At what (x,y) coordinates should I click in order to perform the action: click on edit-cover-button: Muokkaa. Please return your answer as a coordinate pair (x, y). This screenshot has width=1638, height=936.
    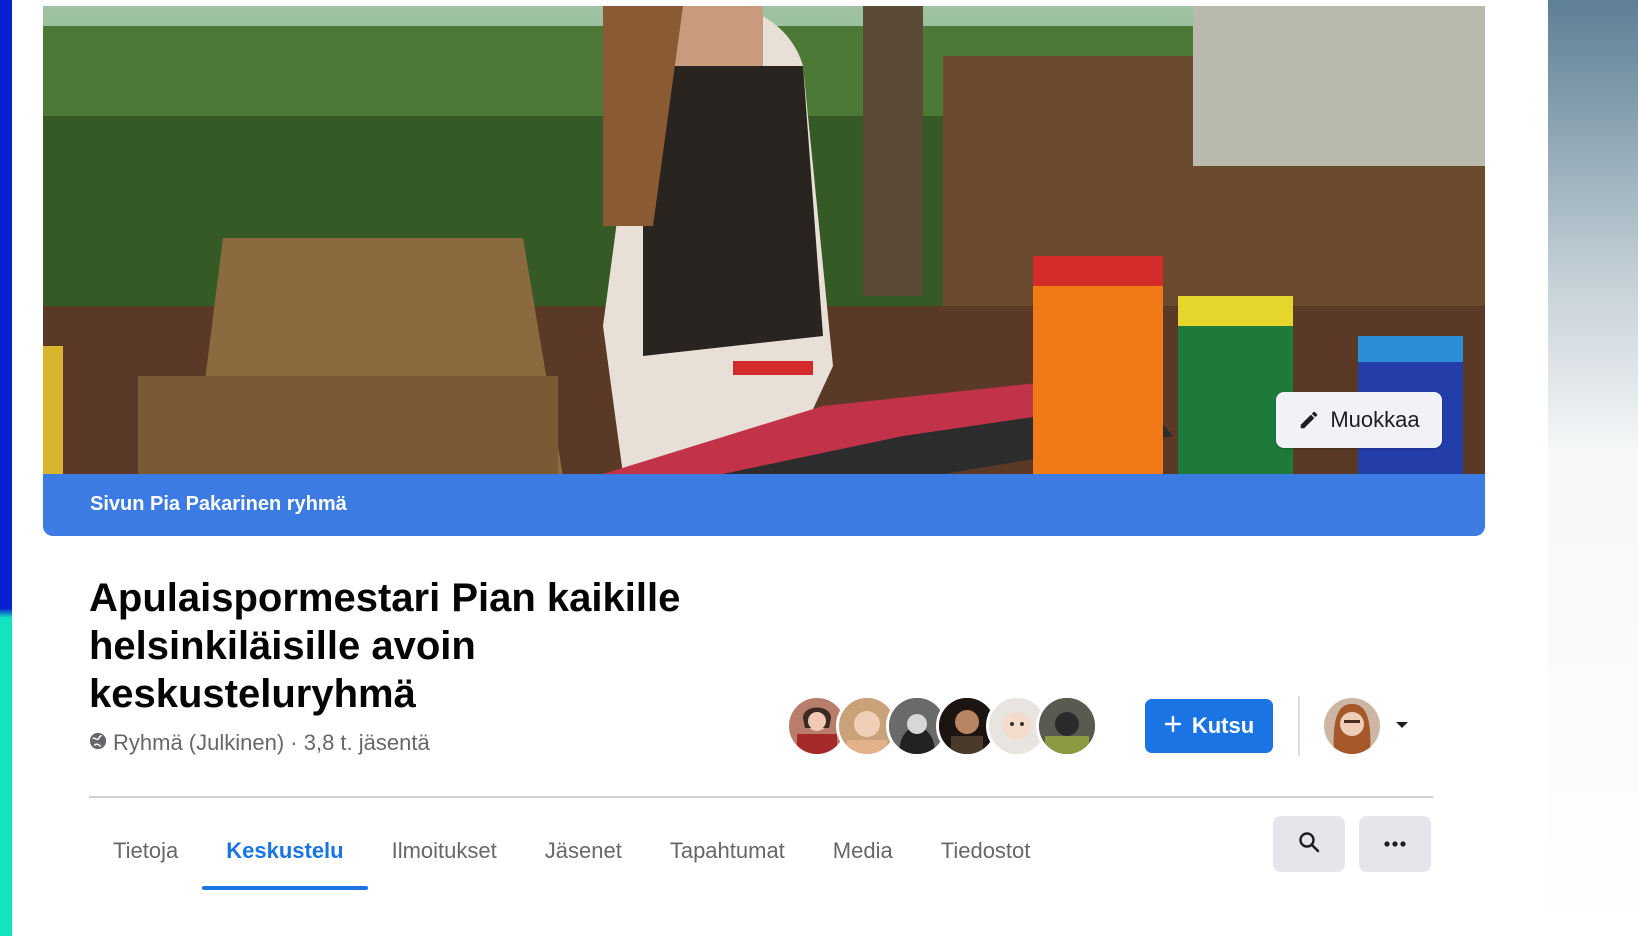
    Looking at the image, I should click on (1359, 420).